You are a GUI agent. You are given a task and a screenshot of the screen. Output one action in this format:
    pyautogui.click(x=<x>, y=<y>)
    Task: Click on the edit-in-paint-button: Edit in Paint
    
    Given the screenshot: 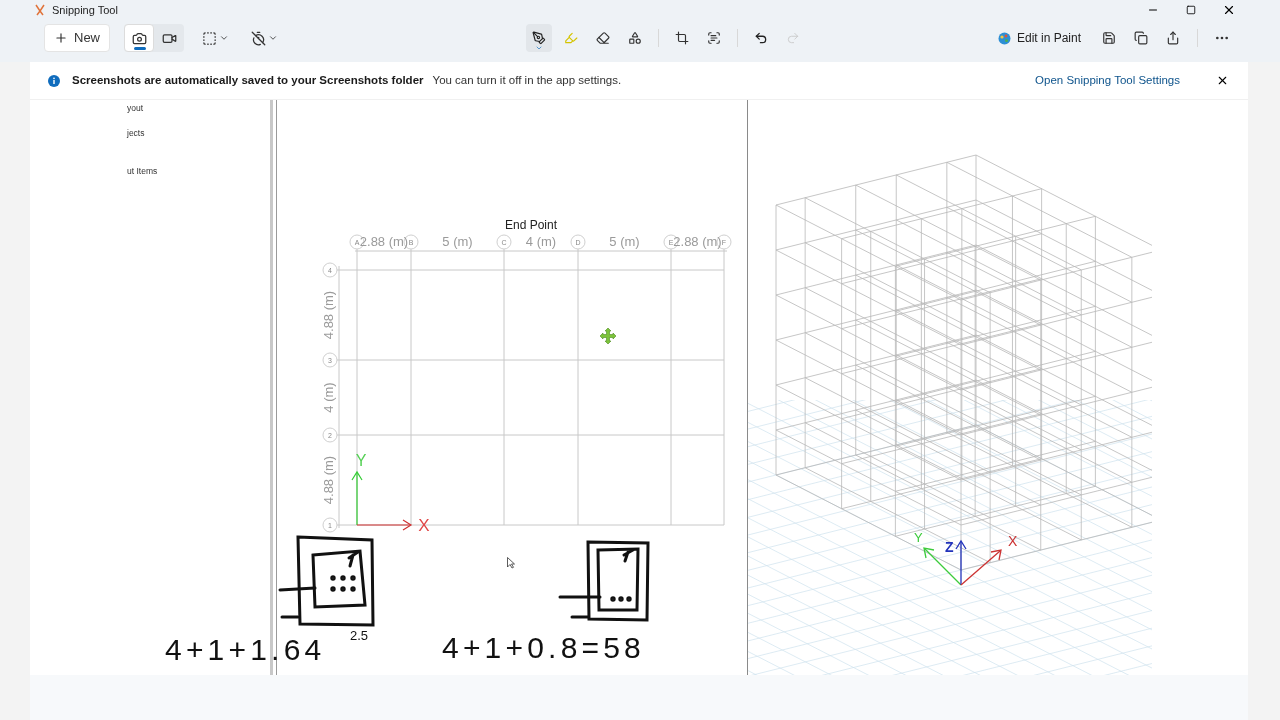 What is the action you would take?
    pyautogui.click(x=1039, y=38)
    